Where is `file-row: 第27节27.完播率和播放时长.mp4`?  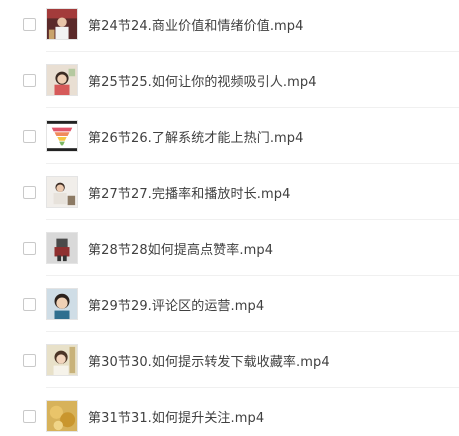
file-row: 第27节27.完播率和播放时长.mp4 is located at coordinates (229, 192).